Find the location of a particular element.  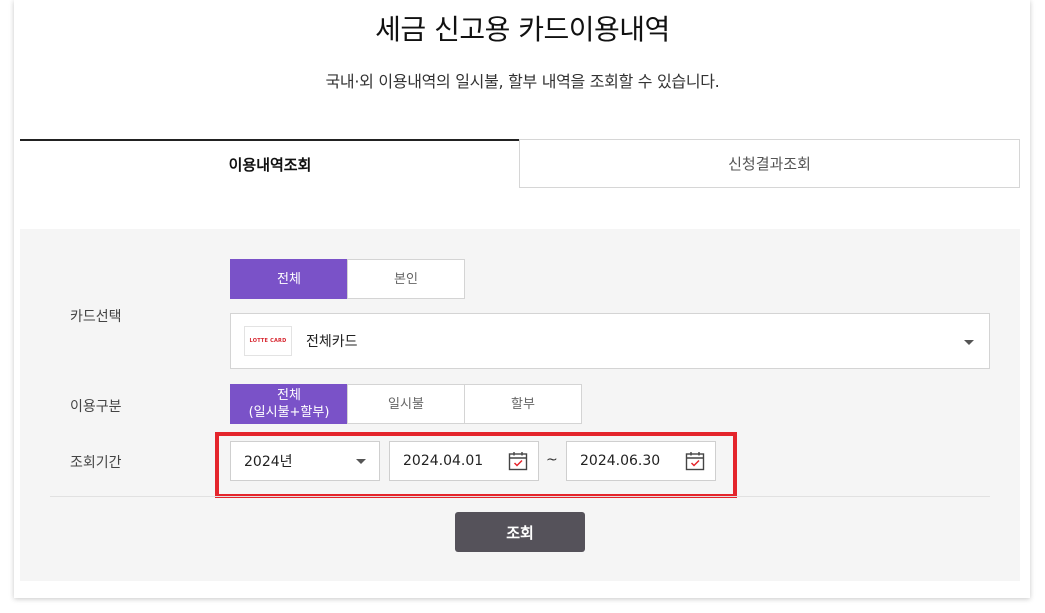

card-dropdown: LOTTE CARD 전체카드 is located at coordinates (610, 341).